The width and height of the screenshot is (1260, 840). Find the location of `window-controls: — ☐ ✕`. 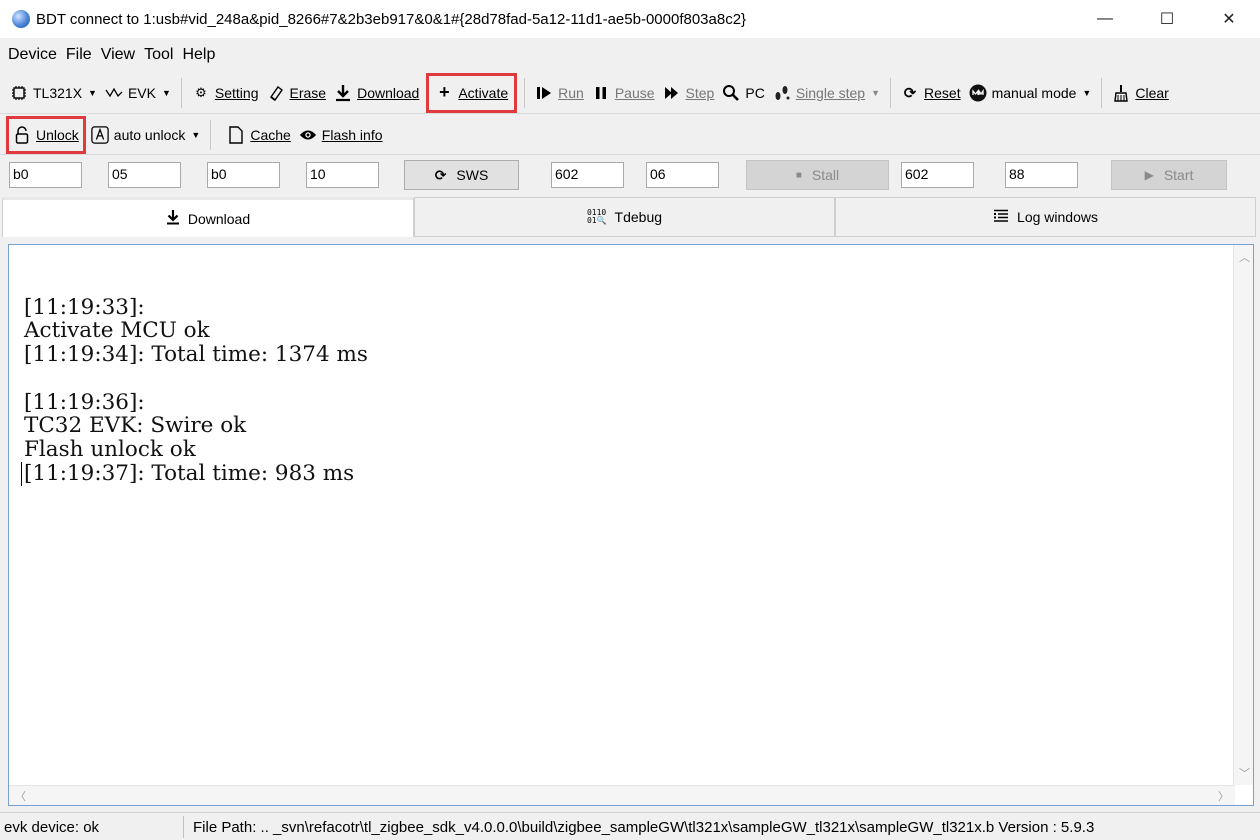

window-controls: — ☐ ✕ is located at coordinates (1167, 19).